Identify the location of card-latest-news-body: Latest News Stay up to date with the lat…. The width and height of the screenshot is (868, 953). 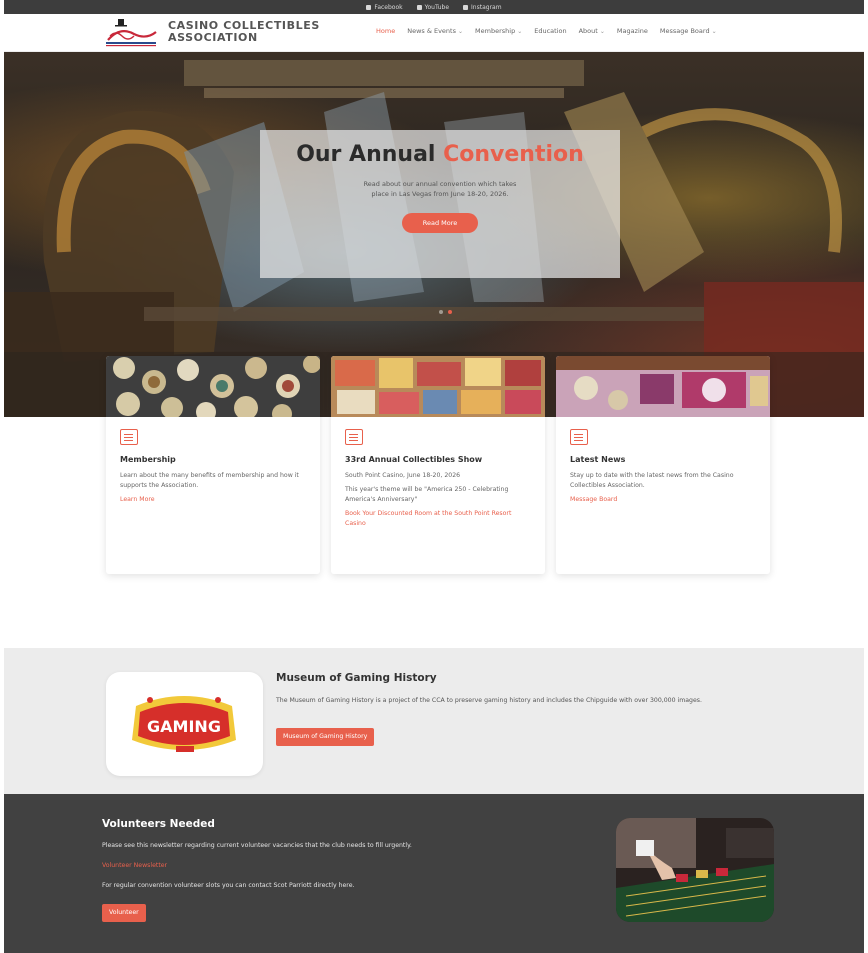
(663, 467).